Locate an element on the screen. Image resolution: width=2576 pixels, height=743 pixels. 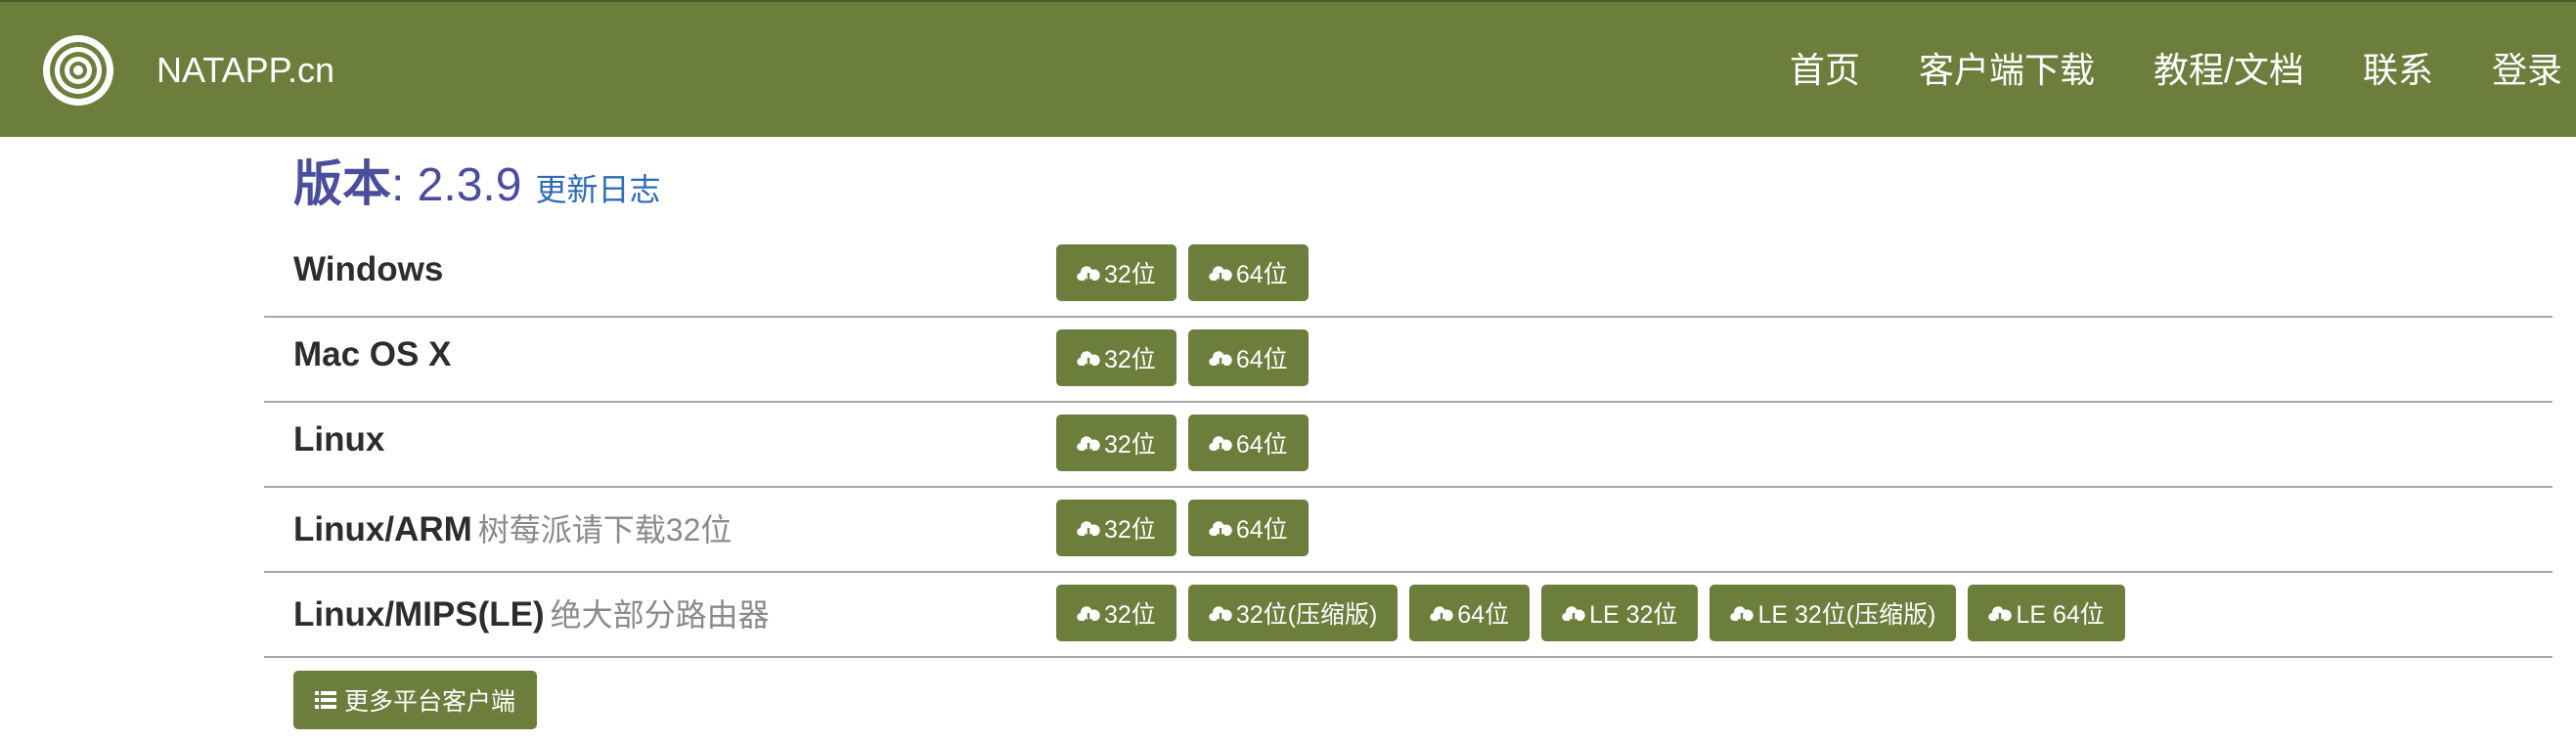
platform-name: Windows is located at coordinates (368, 269).